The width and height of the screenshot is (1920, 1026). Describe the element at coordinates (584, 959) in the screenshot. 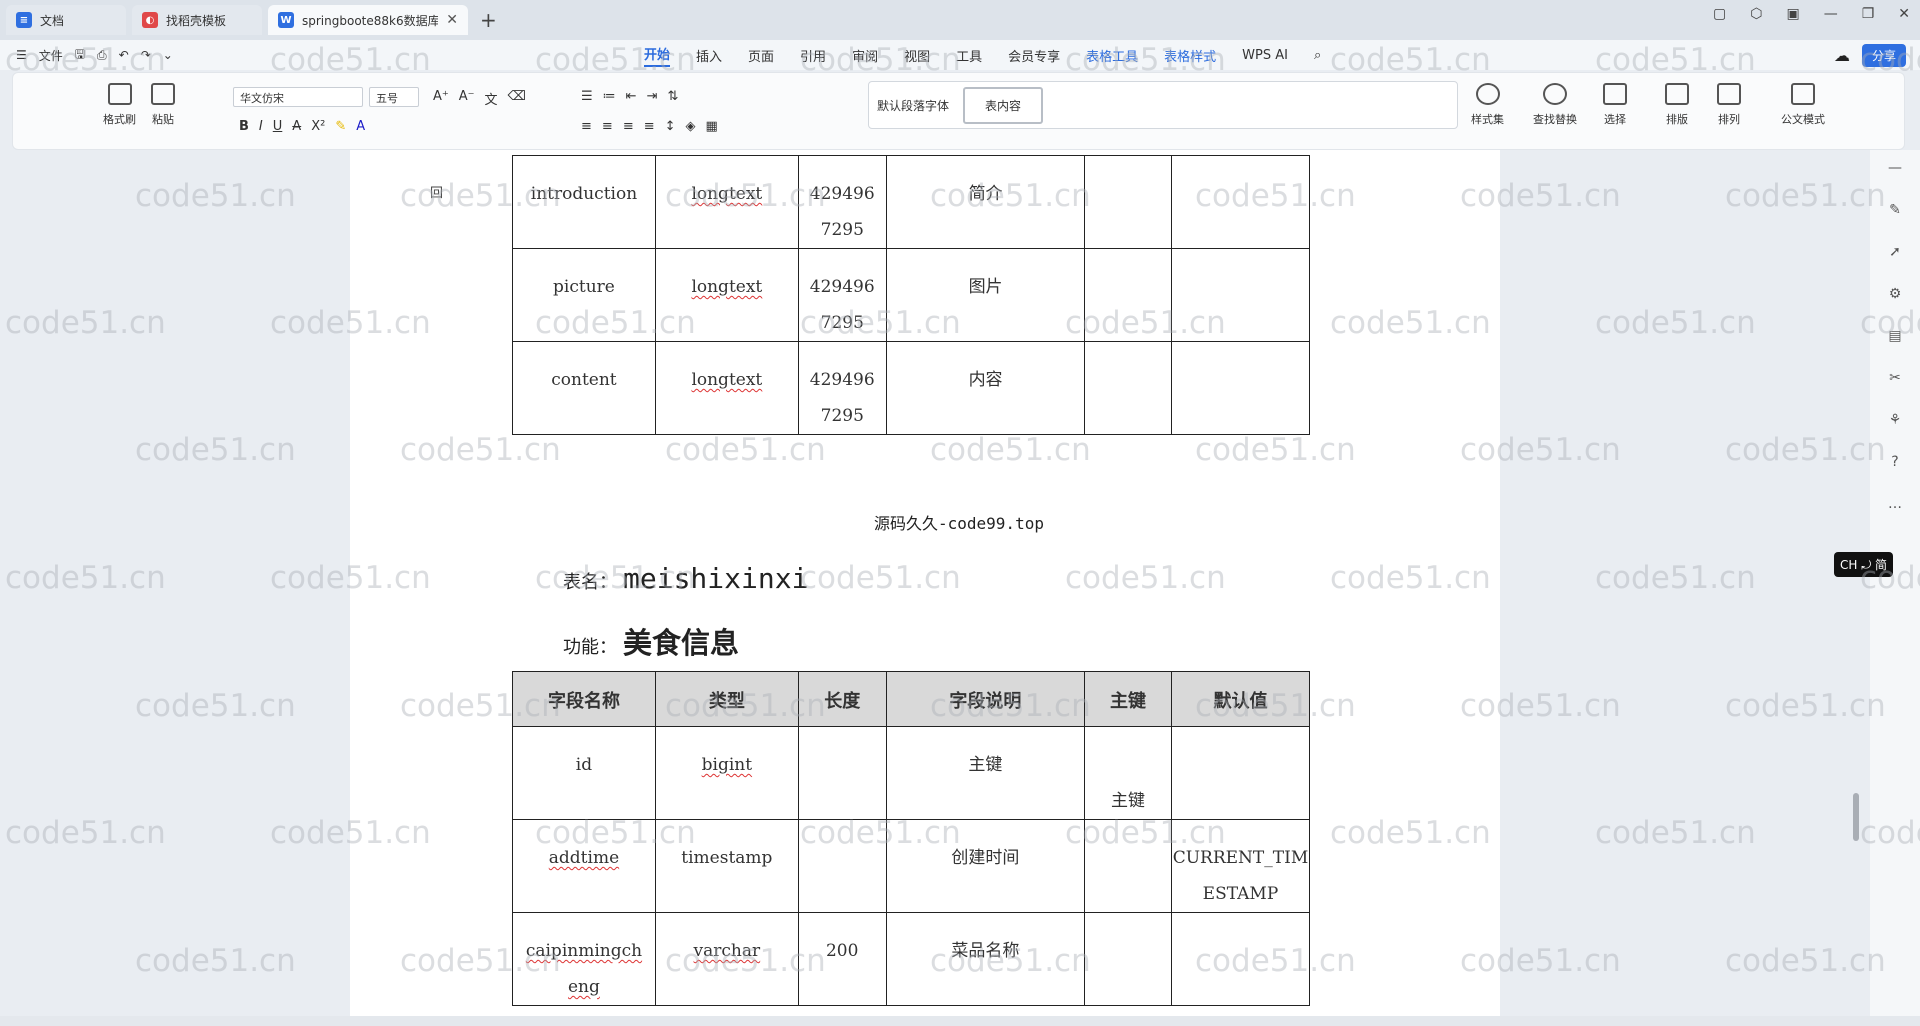

I see `table-cell: caipinmingch eng` at that location.